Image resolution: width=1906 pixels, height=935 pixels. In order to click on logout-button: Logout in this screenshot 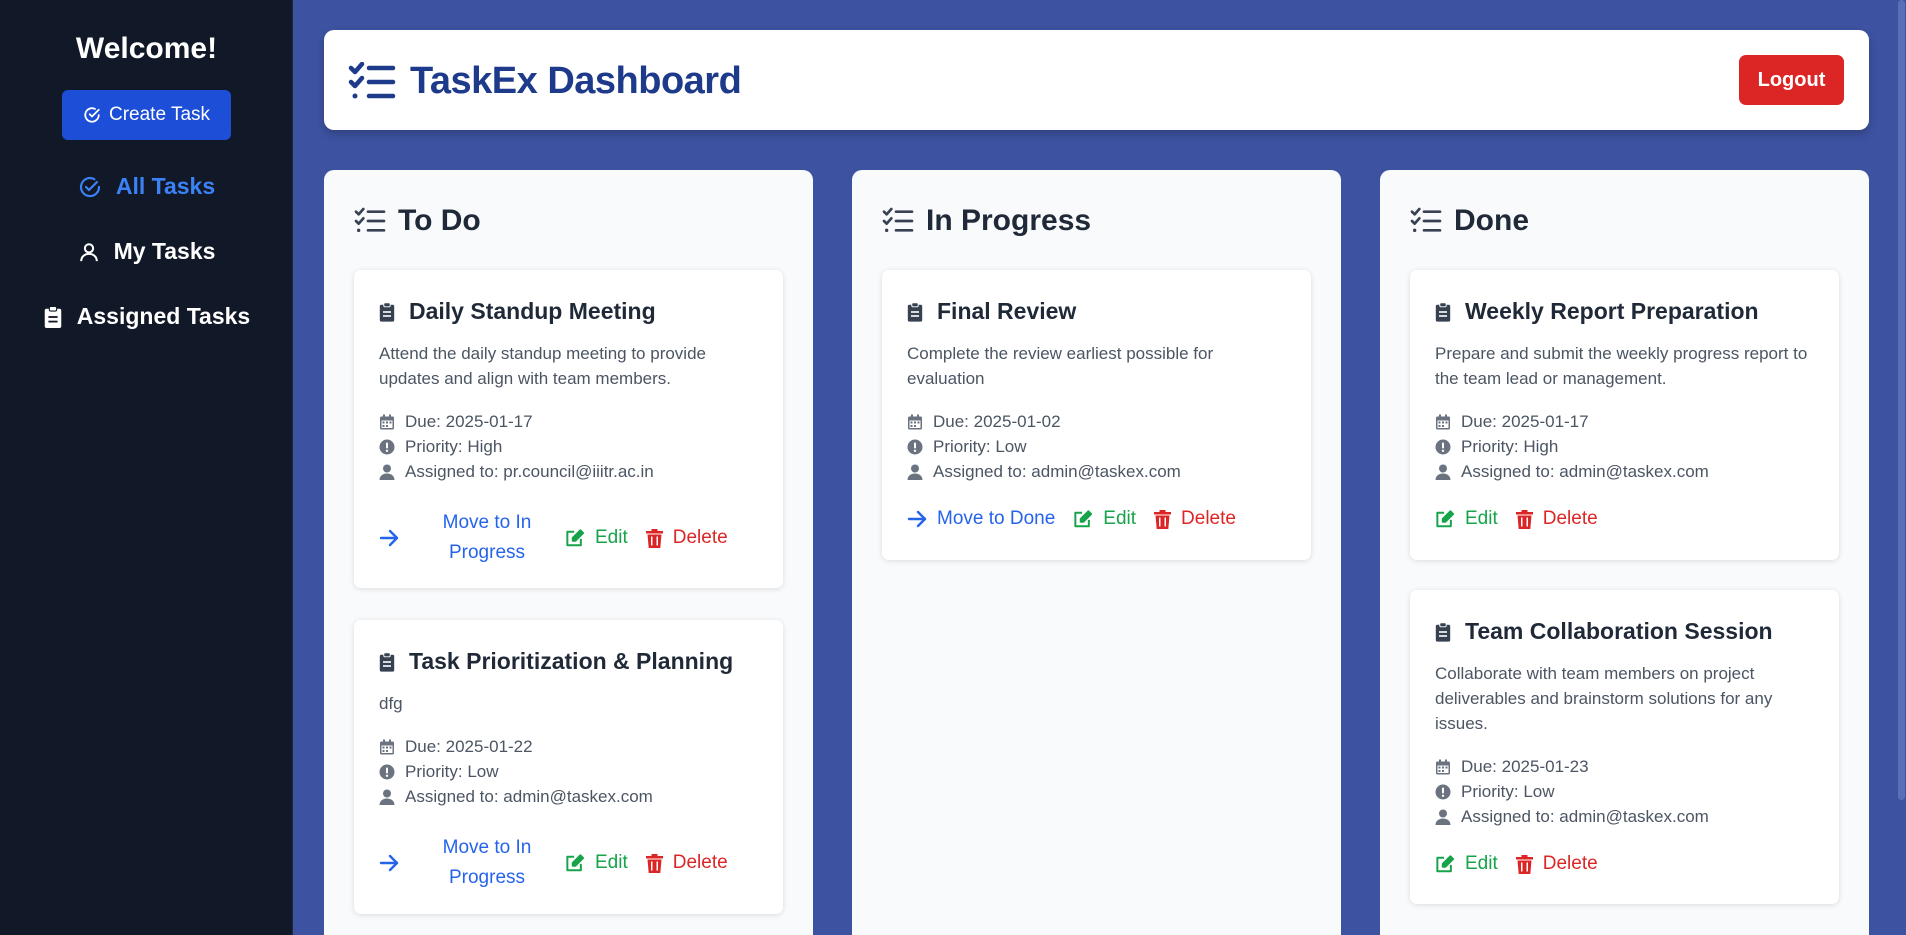, I will do `click(1791, 80)`.